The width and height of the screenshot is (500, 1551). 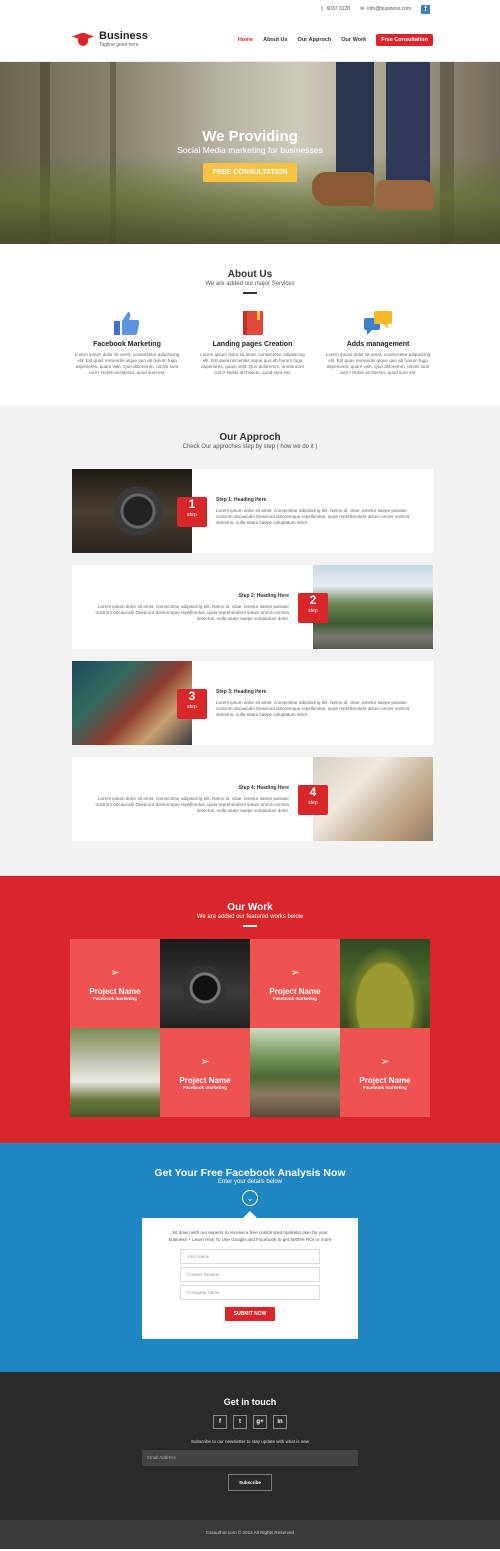 I want to click on social-links: f t g+ in, so click(x=250, y=1422).